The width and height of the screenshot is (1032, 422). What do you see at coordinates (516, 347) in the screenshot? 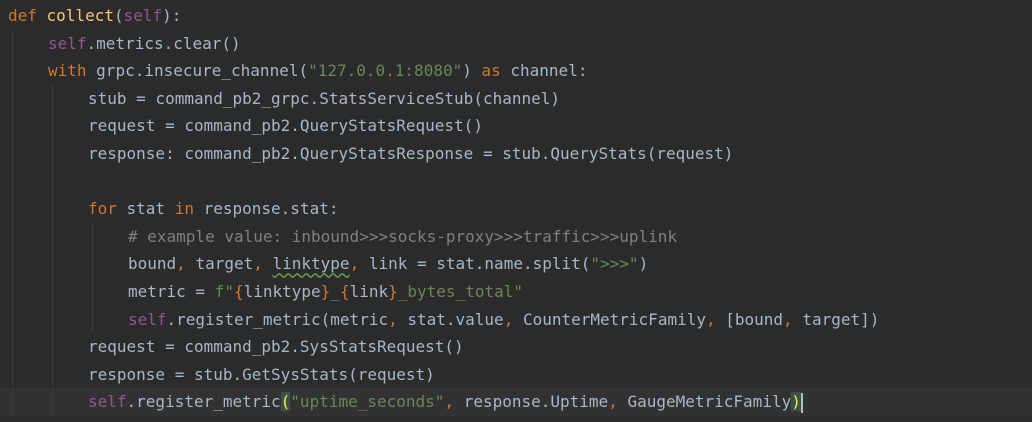
I see `code-line: request = command_pb2.SysStatsRequest()` at bounding box center [516, 347].